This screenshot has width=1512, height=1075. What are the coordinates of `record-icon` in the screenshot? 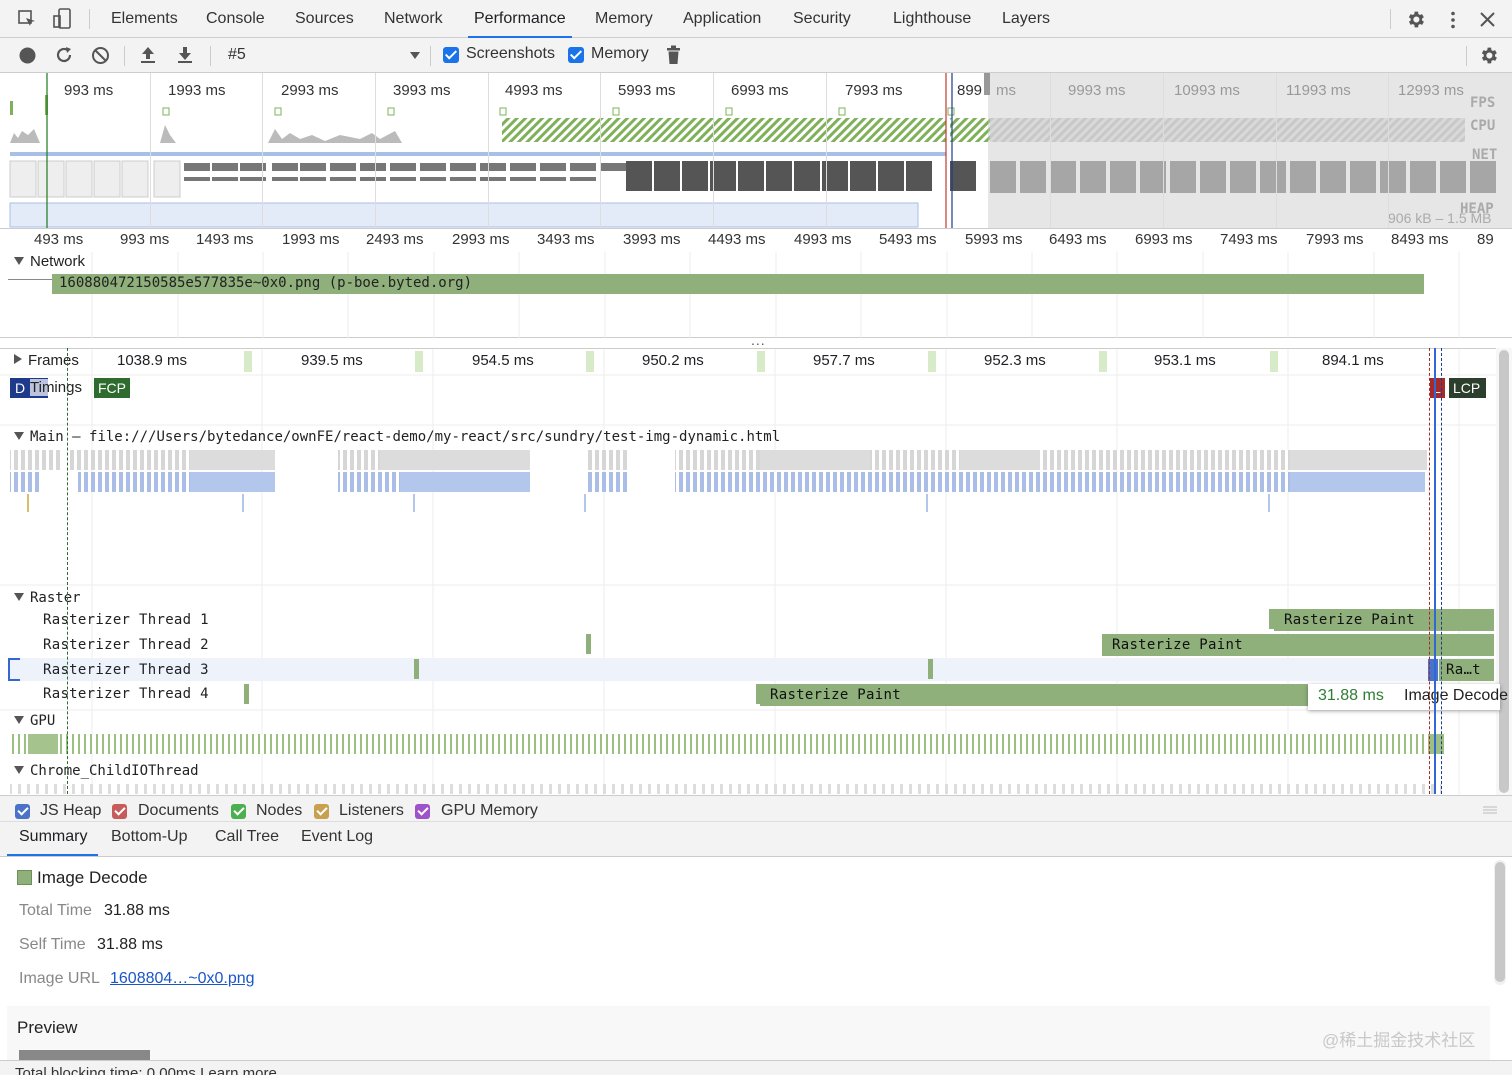 It's located at (27, 55).